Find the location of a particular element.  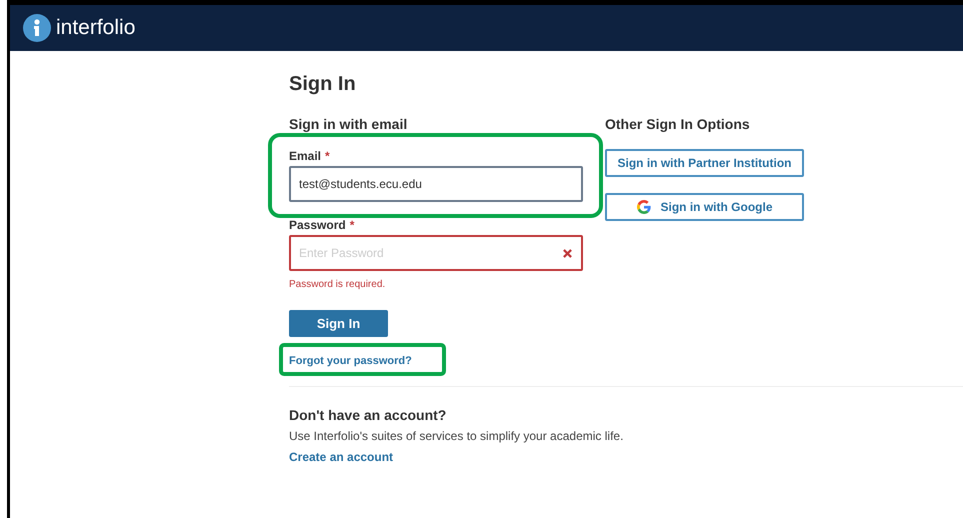

google-sign-in-button: Sign in with Google is located at coordinates (704, 207).